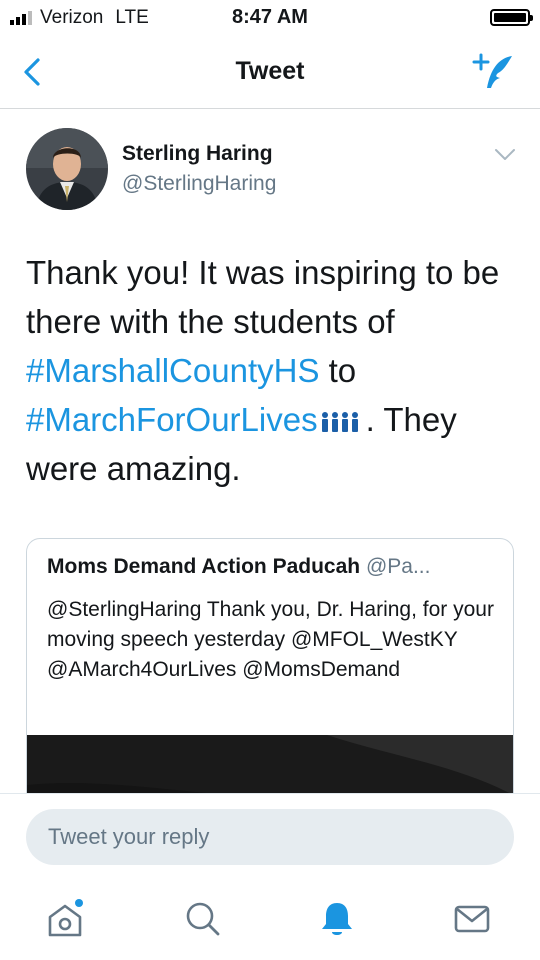 The image size is (540, 960). What do you see at coordinates (270, 919) in the screenshot?
I see `tab-bar` at bounding box center [270, 919].